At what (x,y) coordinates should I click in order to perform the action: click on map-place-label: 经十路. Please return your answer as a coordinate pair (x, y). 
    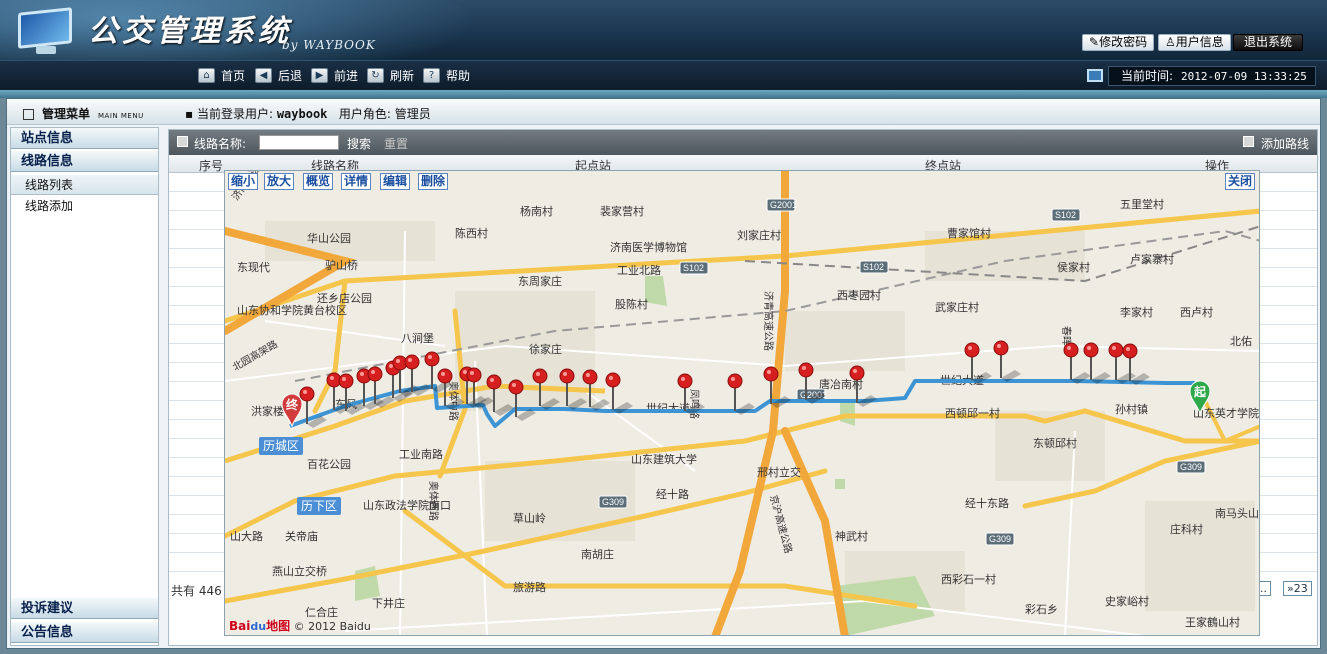
    Looking at the image, I should click on (672, 494).